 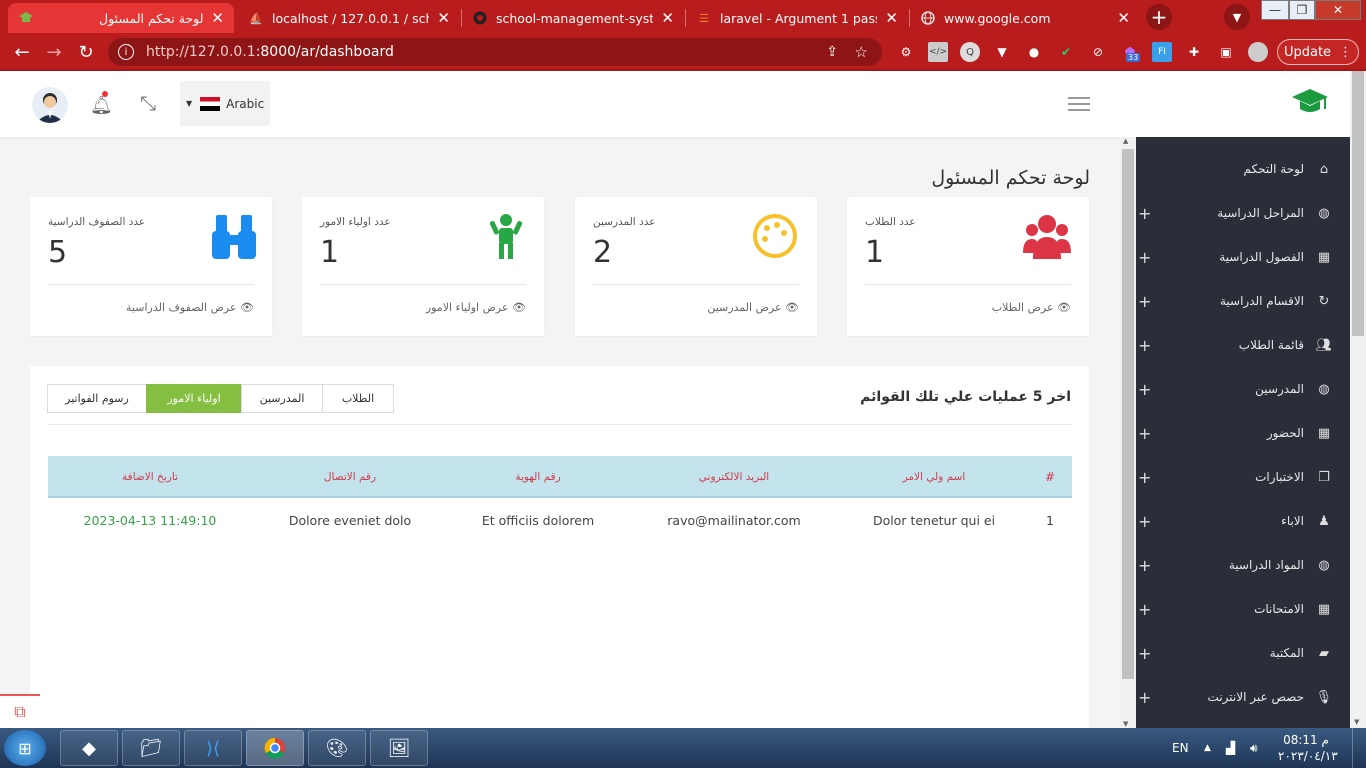 I want to click on taskbar-app-vscode: ⟩⟨, so click(x=213, y=748).